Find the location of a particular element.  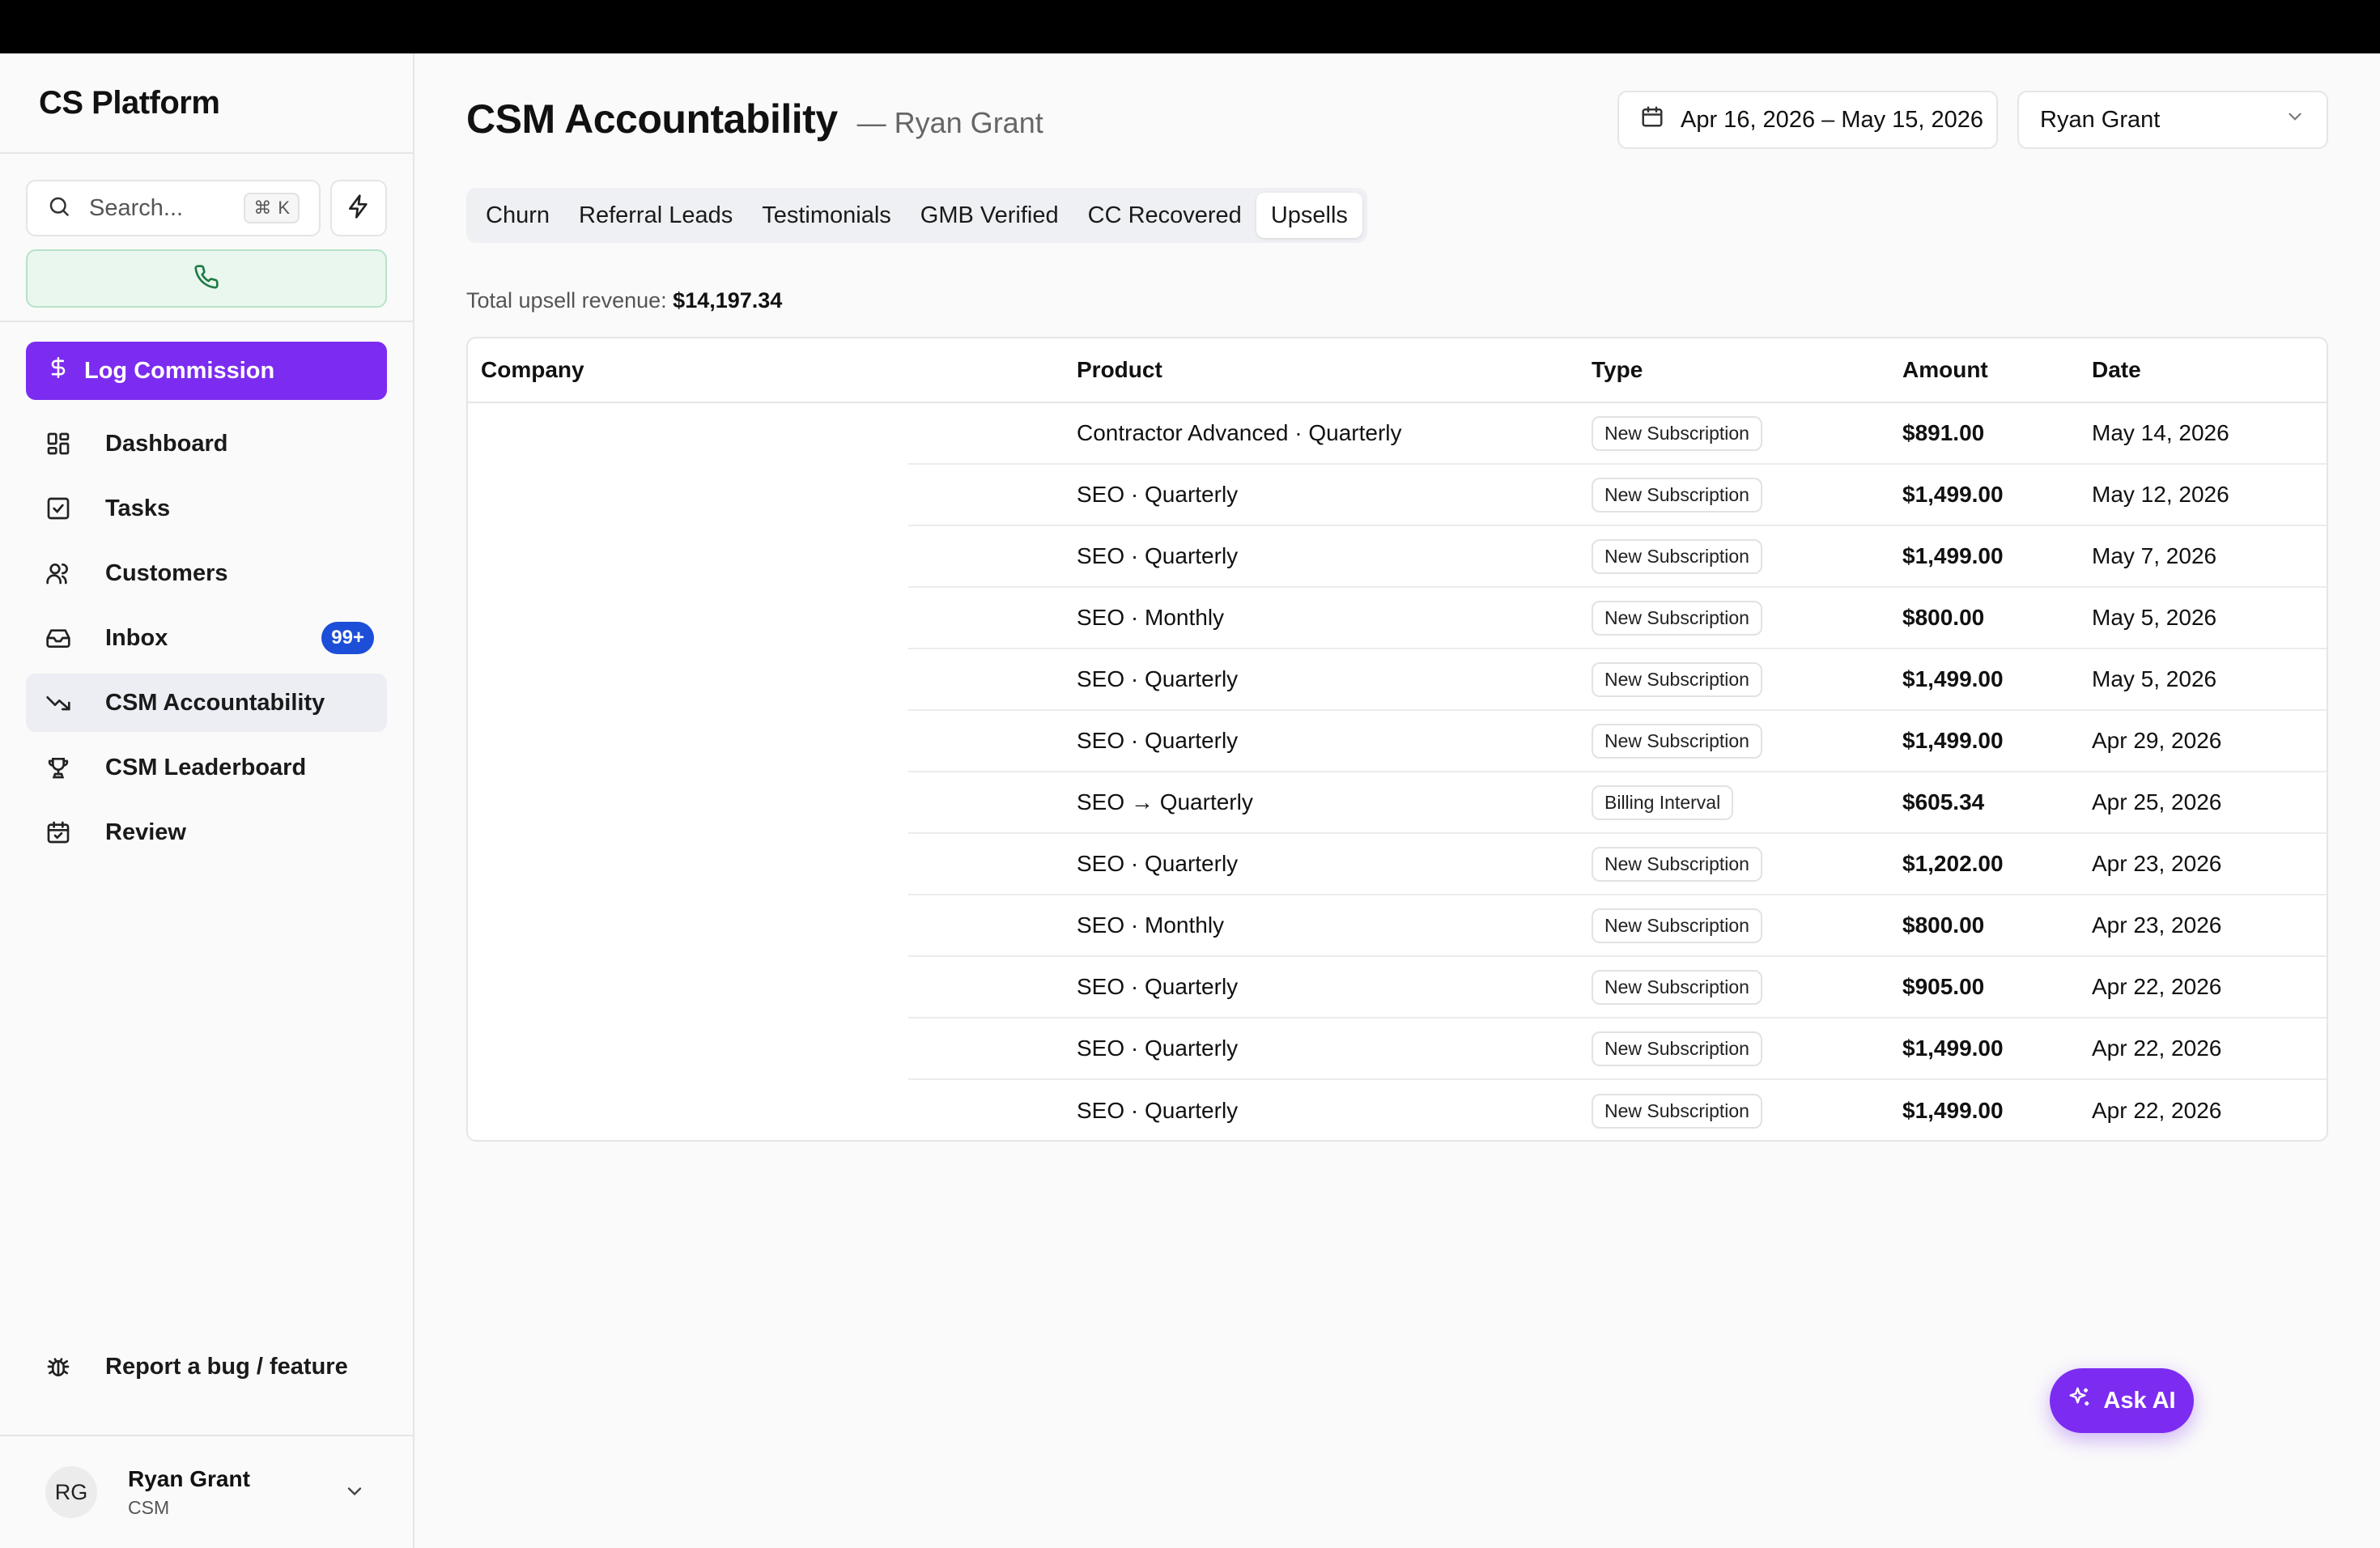

sparkles-icon is located at coordinates (2080, 1400).